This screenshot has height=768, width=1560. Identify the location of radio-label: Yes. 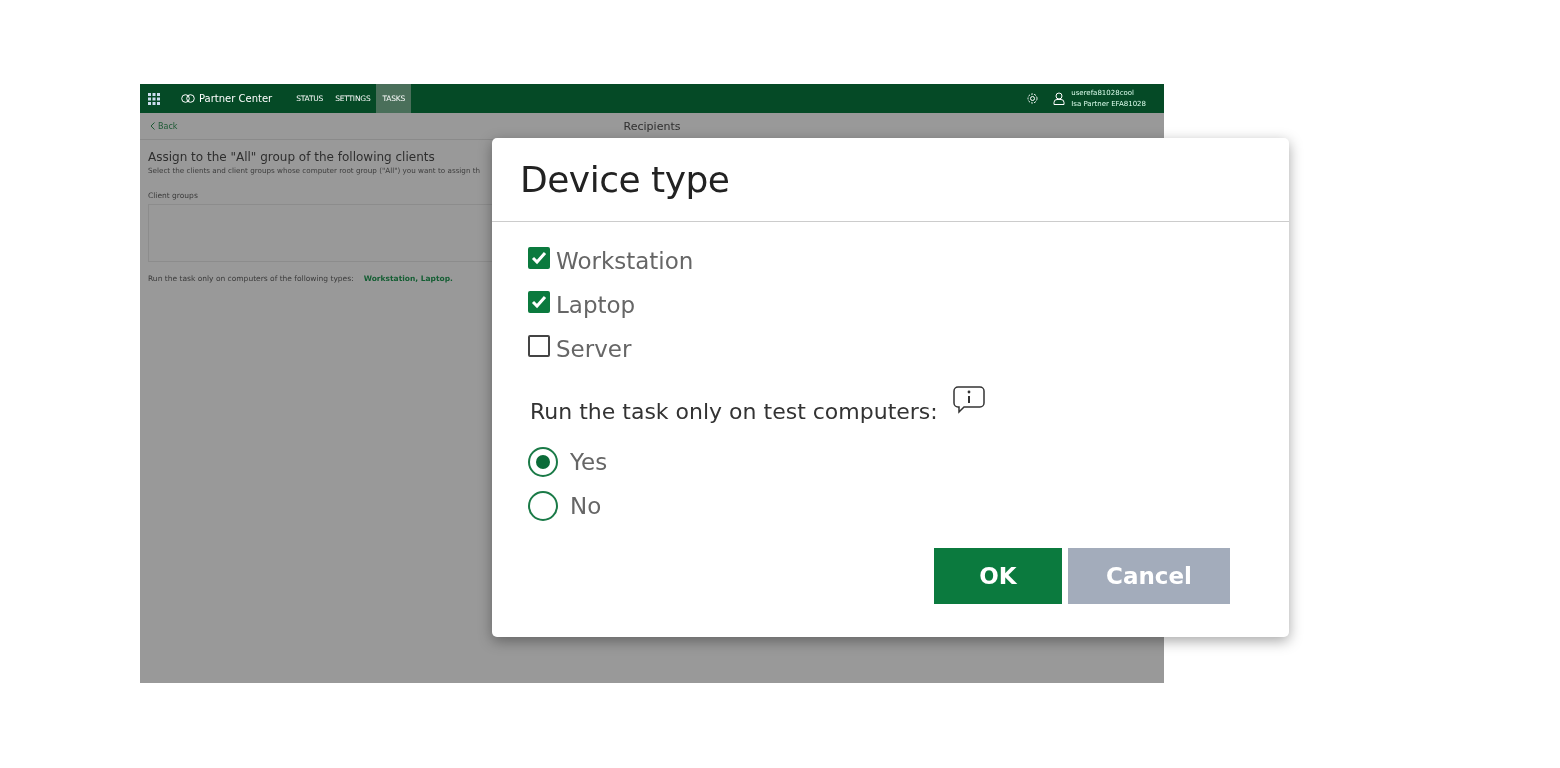
(589, 462).